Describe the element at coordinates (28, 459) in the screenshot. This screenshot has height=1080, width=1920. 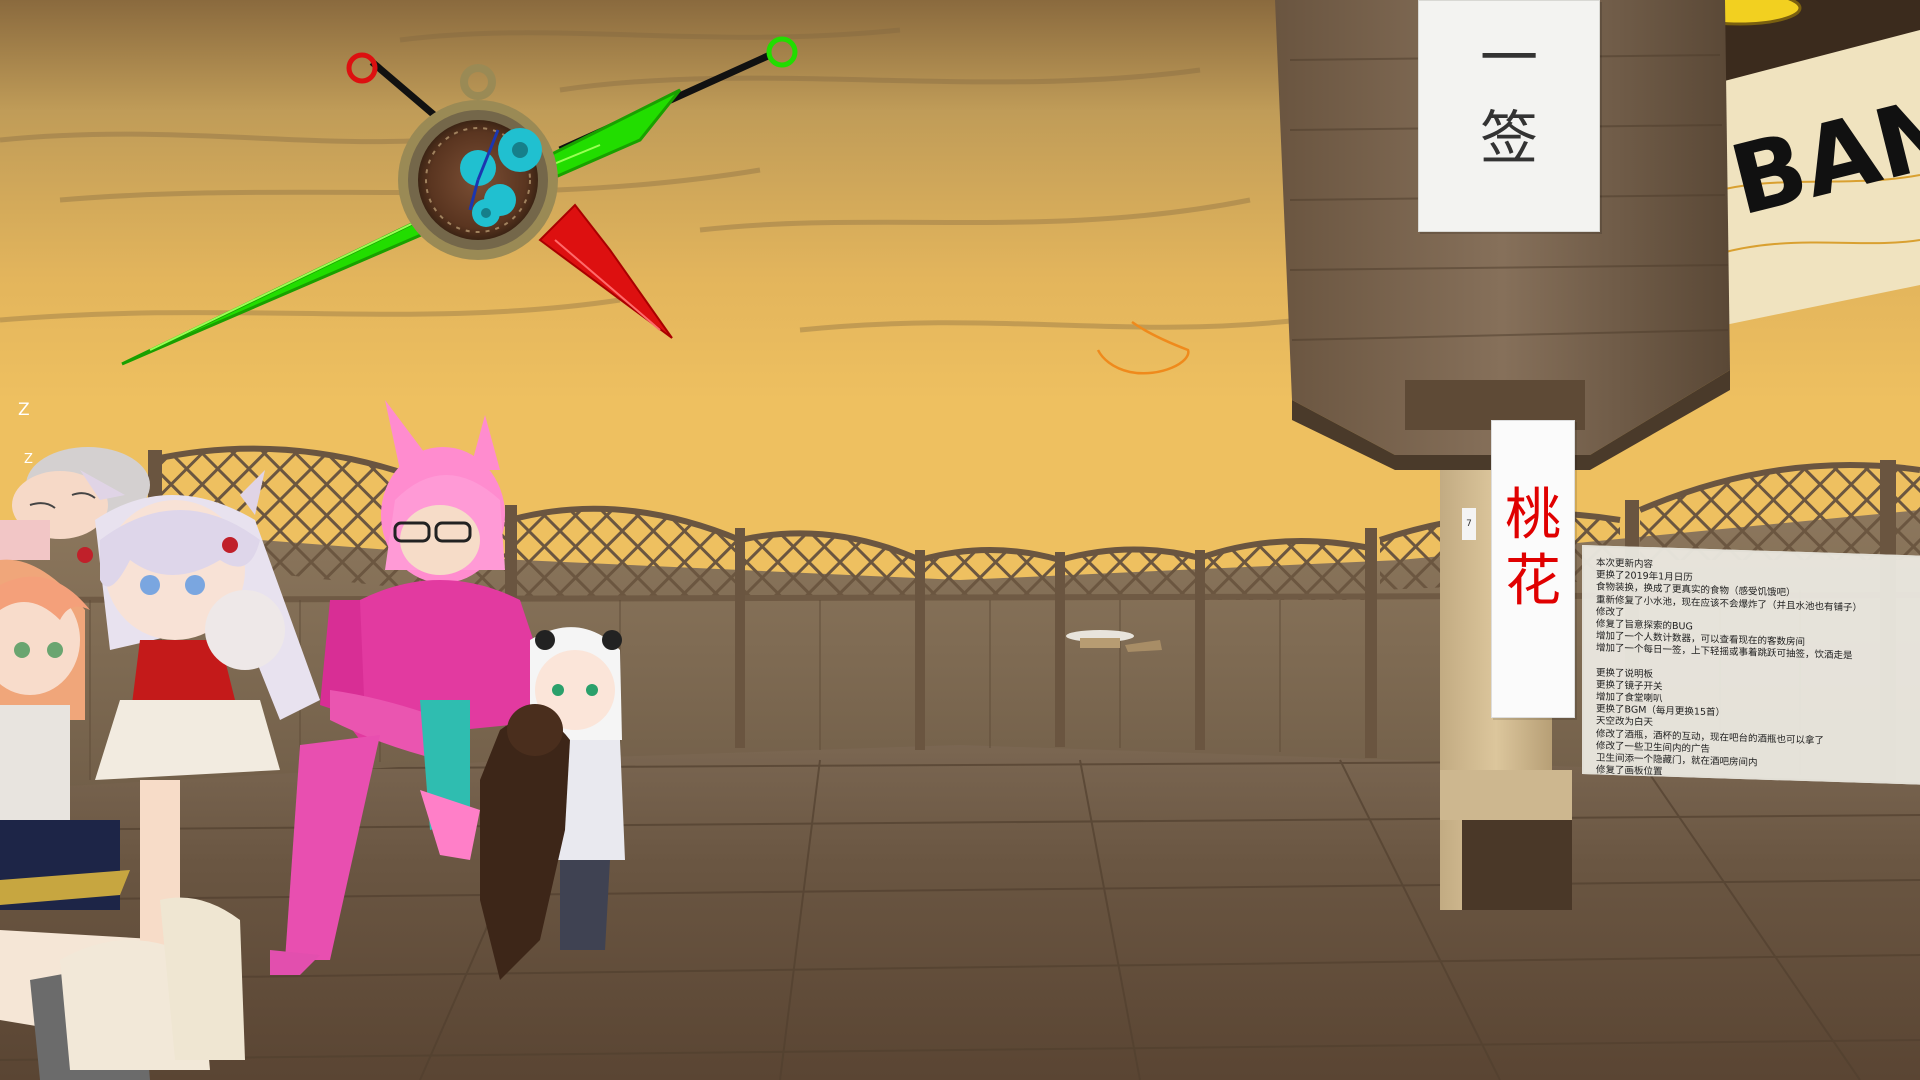
I see `sleep-indicator-z2: Z` at that location.